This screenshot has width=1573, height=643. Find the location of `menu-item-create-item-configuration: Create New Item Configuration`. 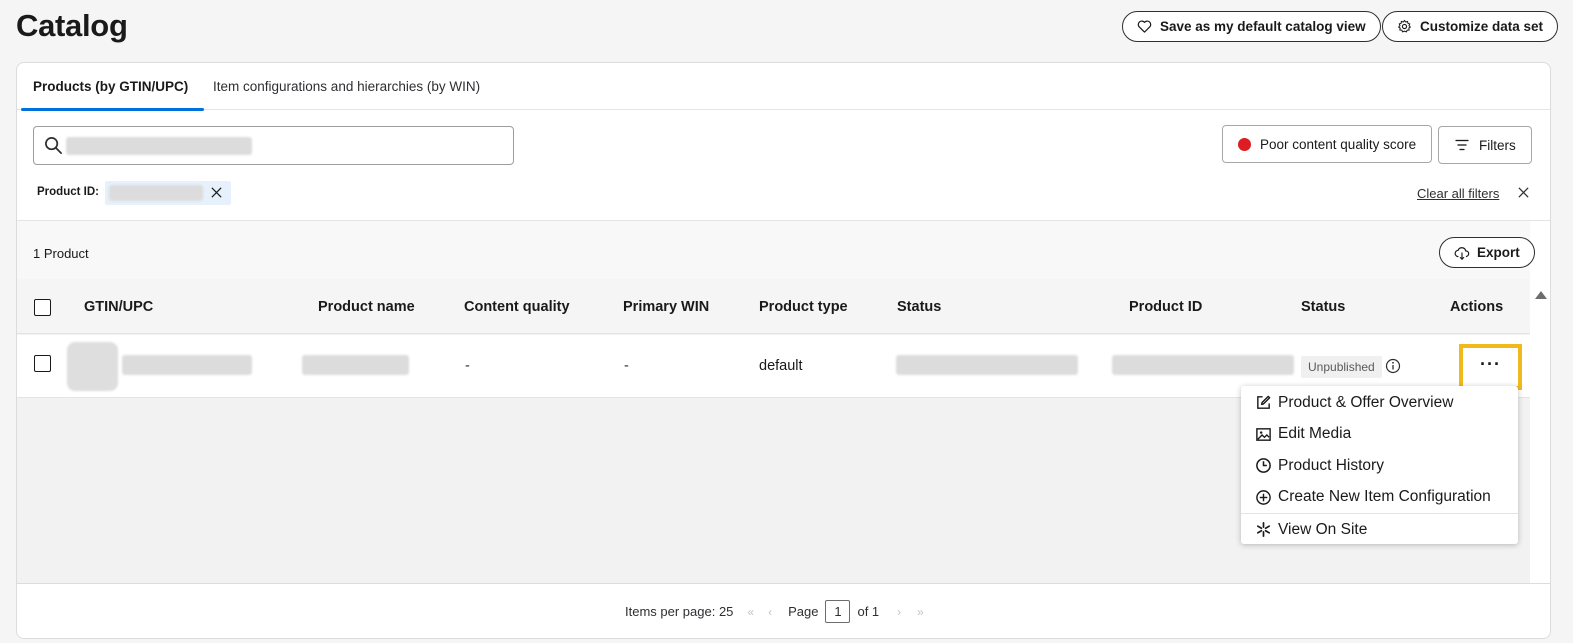

menu-item-create-item-configuration: Create New Item Configuration is located at coordinates (1379, 498).